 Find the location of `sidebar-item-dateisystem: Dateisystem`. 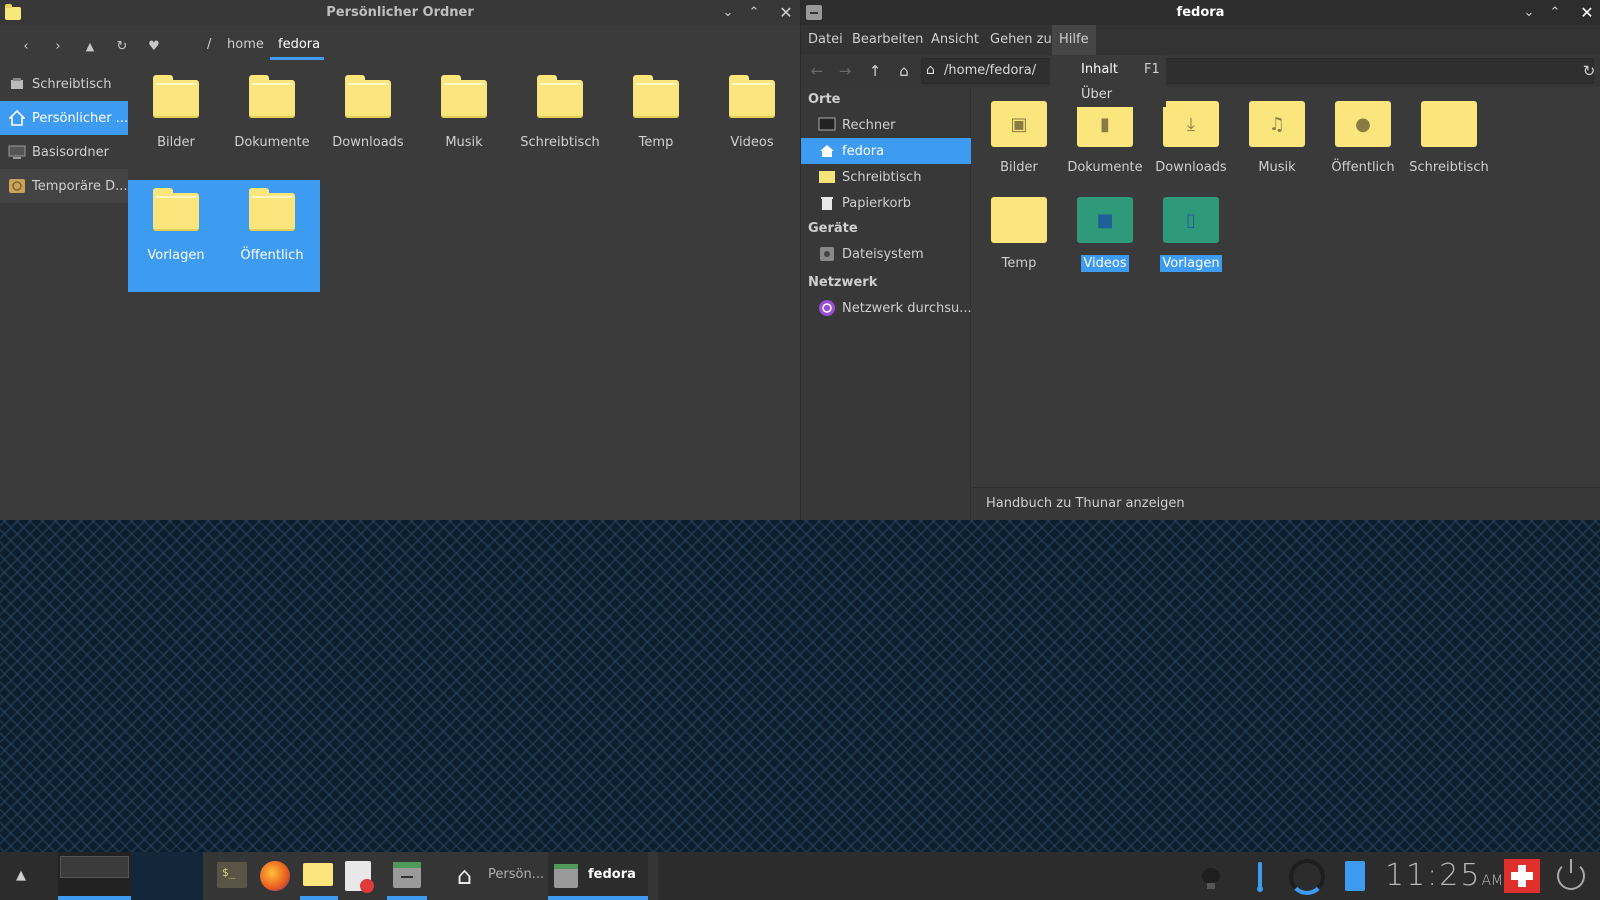

sidebar-item-dateisystem: Dateisystem is located at coordinates (886, 254).